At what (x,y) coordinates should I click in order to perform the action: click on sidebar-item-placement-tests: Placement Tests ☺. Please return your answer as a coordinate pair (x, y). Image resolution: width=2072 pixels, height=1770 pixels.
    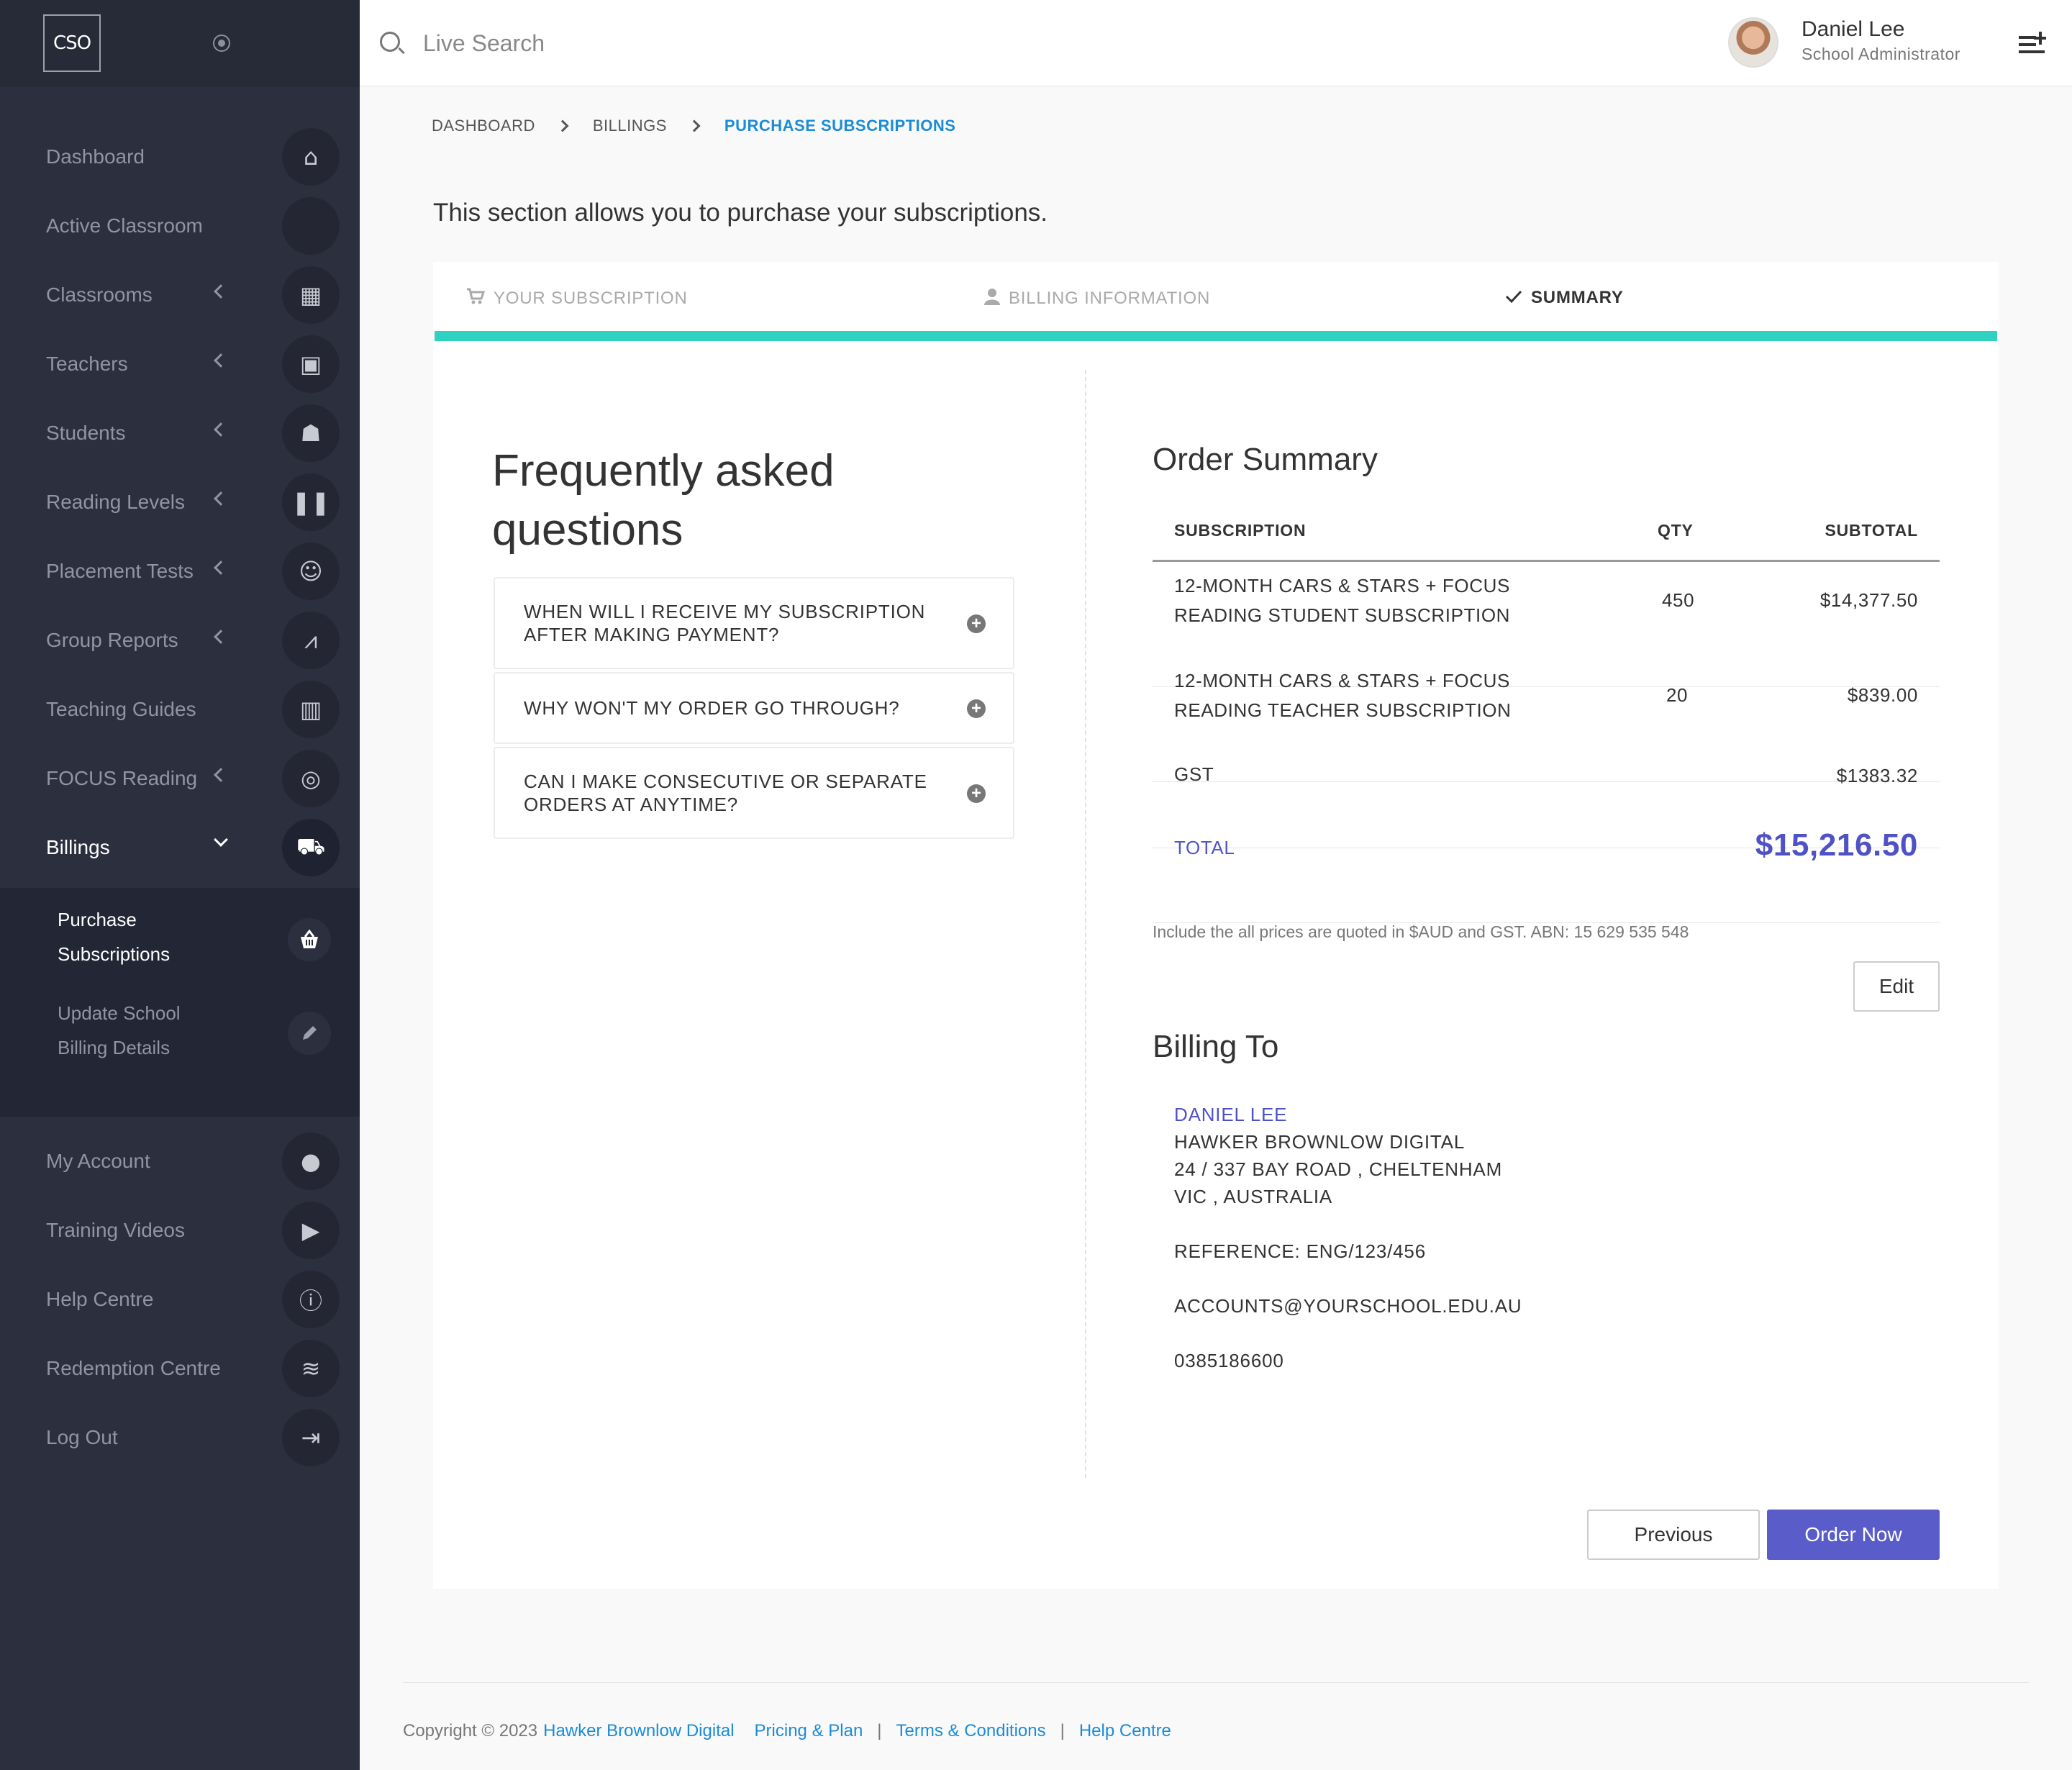
    Looking at the image, I should click on (180, 571).